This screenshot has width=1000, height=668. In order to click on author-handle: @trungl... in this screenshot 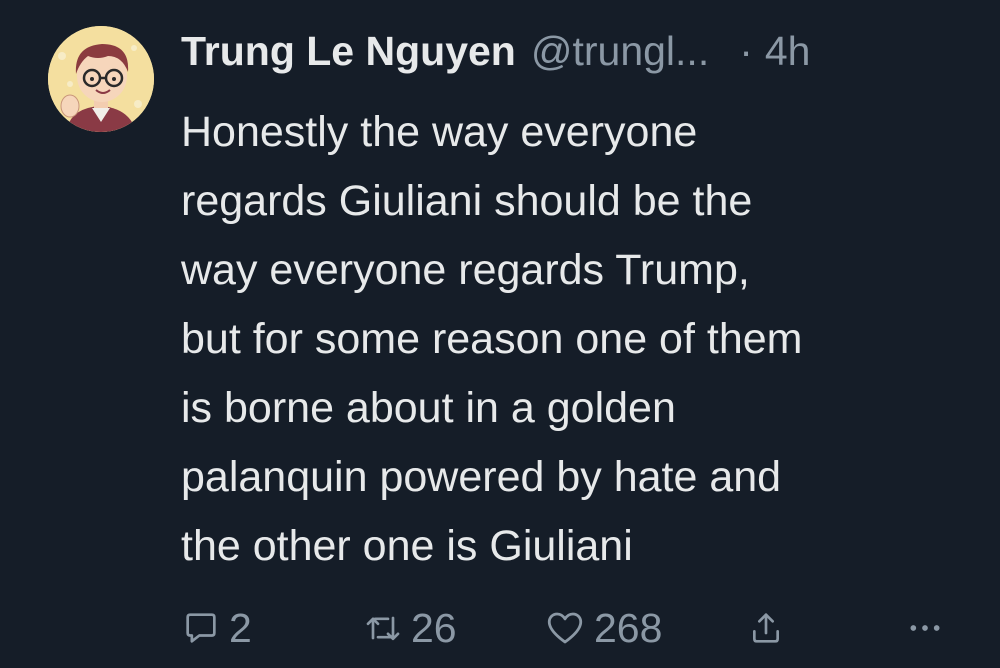, I will do `click(620, 51)`.